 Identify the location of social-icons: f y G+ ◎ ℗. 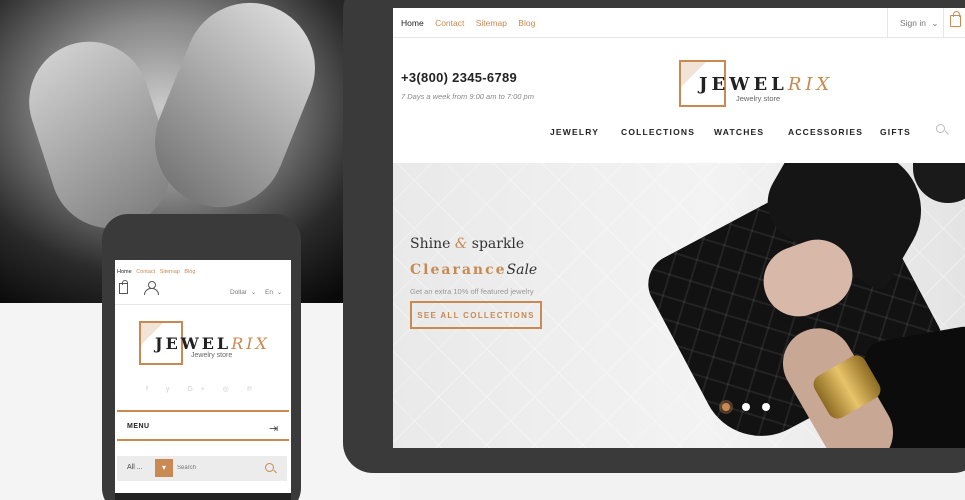
(203, 389).